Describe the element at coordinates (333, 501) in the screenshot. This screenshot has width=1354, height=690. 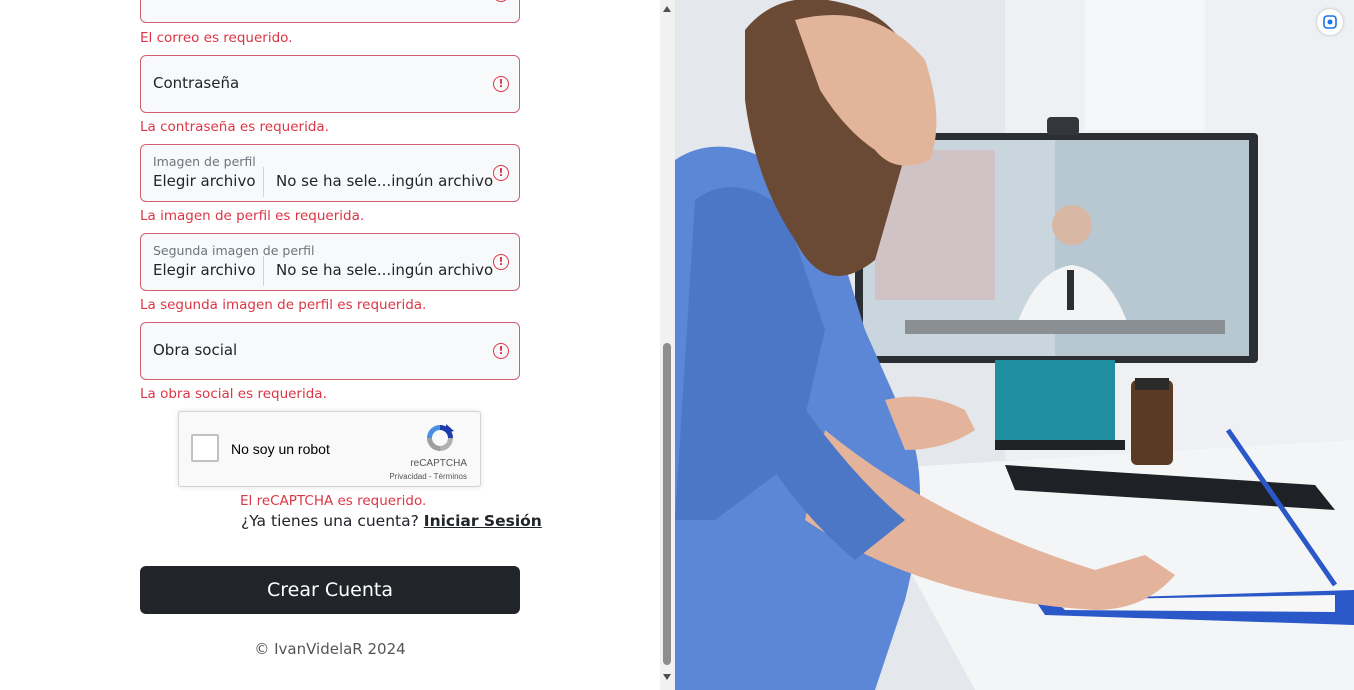
I see `recaptcha-error: El reCAPTCHA es requerido.` at that location.